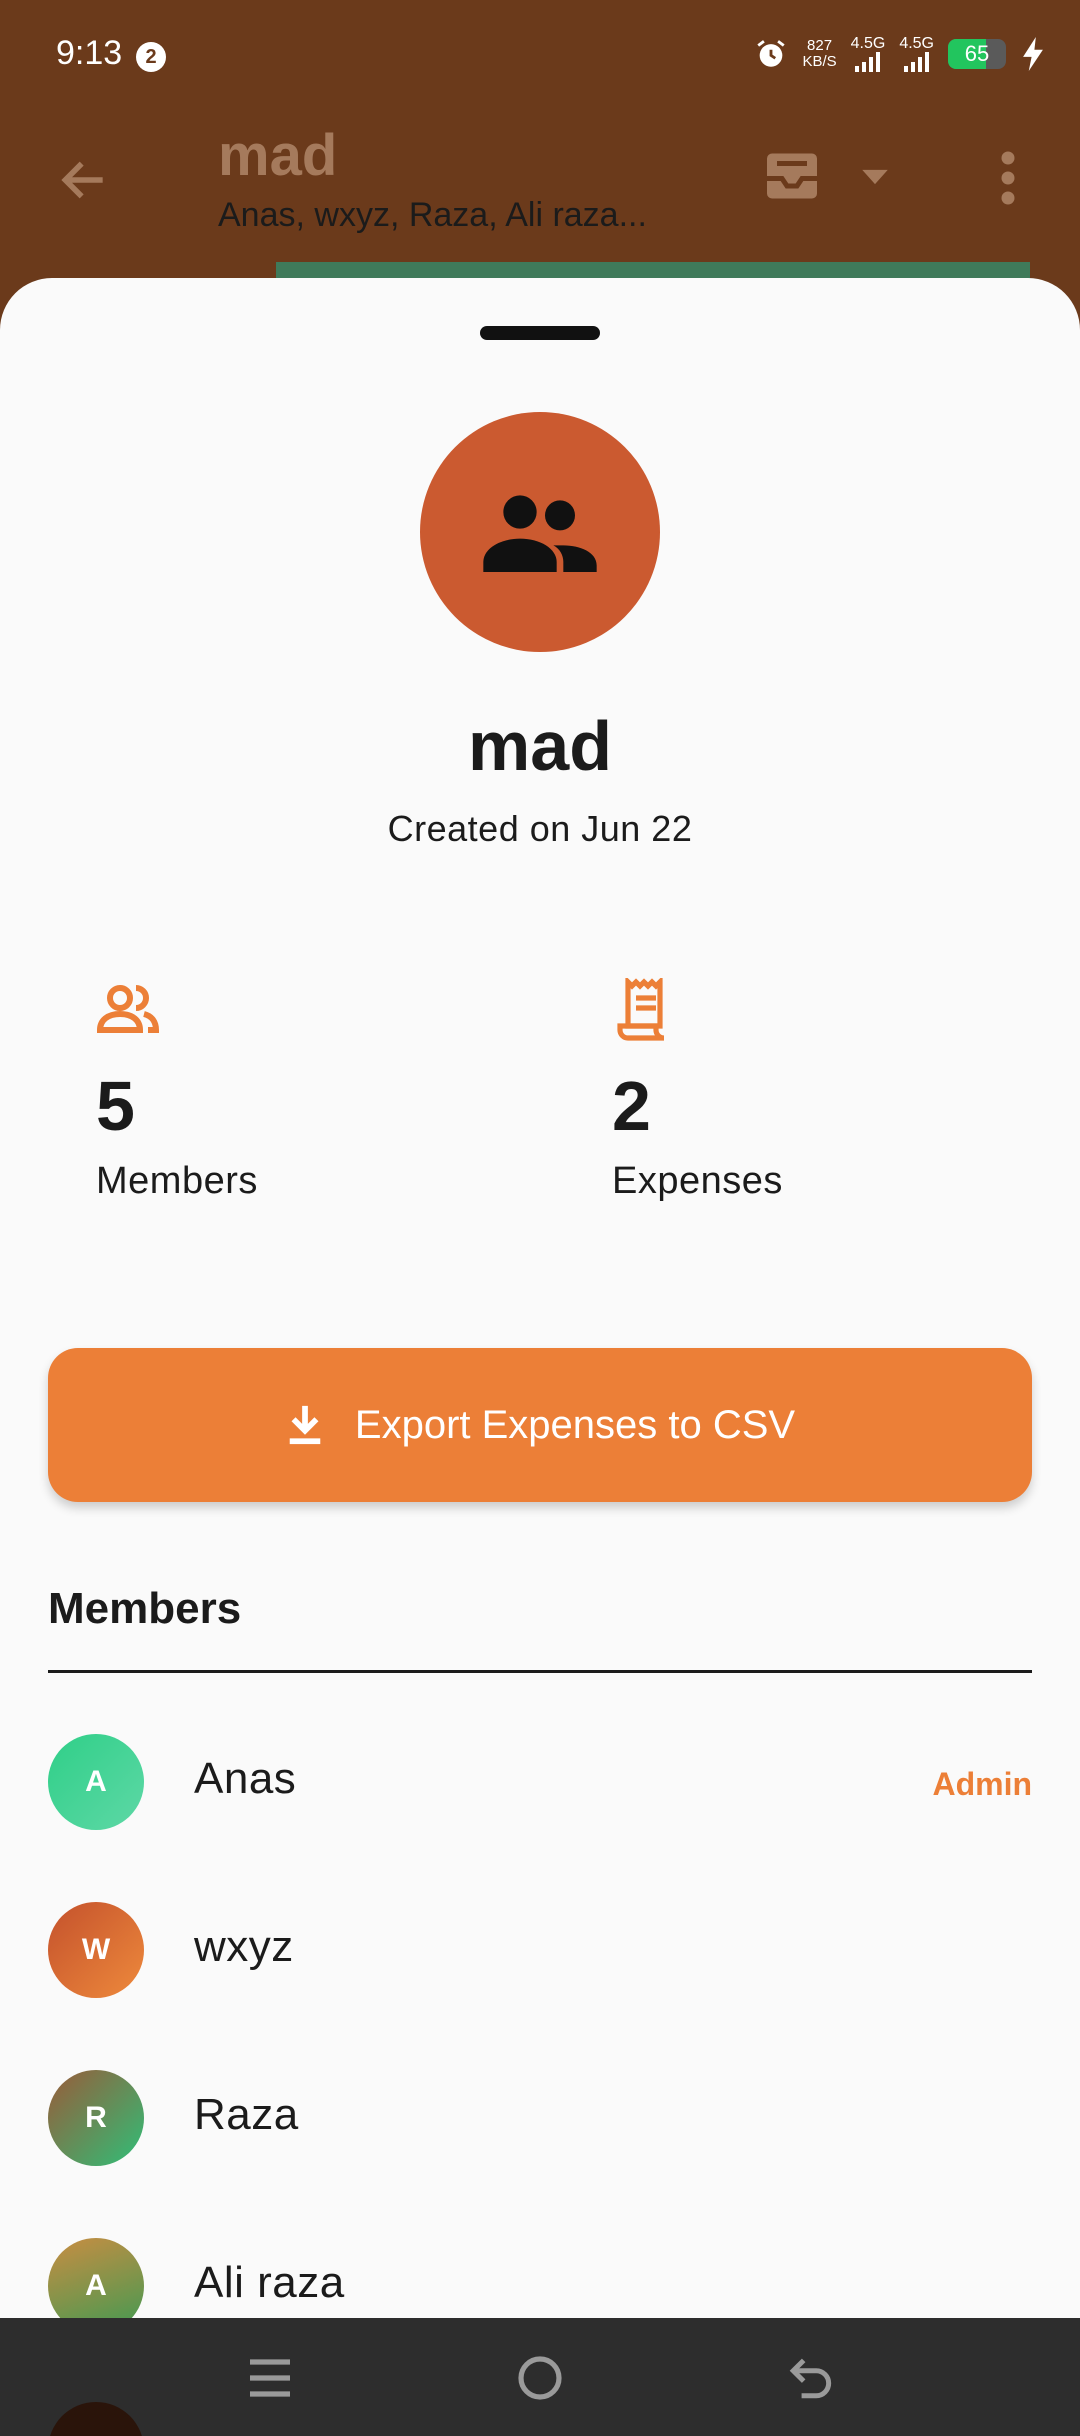 The width and height of the screenshot is (1080, 2436). Describe the element at coordinates (631, 1106) in the screenshot. I see `expenses-count: 2` at that location.